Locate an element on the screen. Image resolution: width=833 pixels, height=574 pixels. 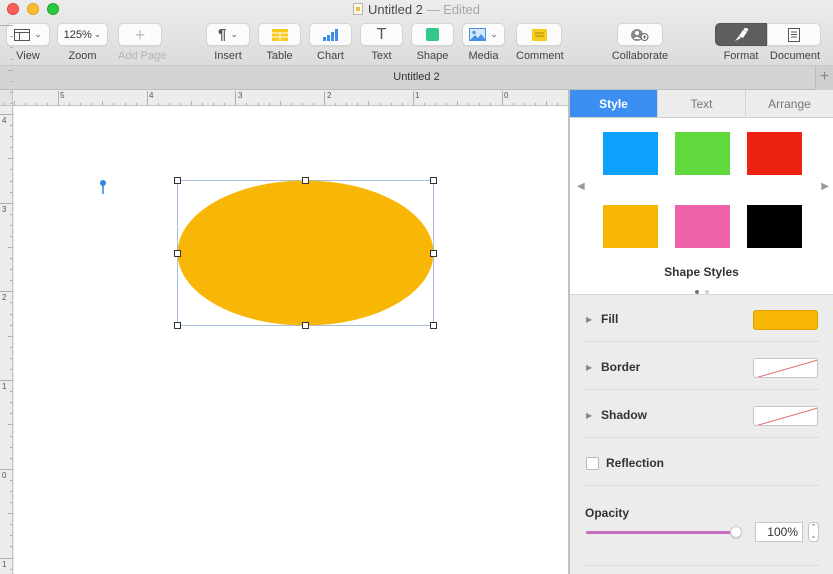
collaborate-button is located at coordinates (640, 34).